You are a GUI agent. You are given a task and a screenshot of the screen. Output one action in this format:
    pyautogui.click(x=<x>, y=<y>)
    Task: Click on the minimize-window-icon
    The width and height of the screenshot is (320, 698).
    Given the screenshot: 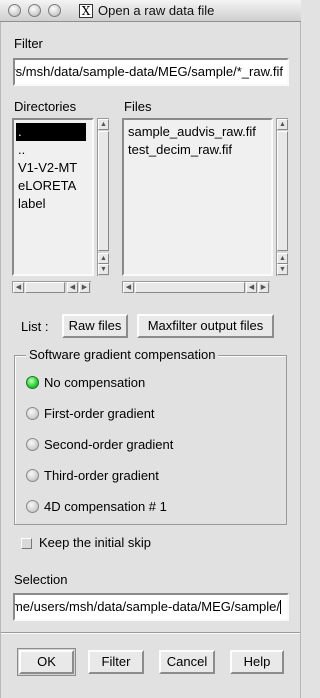 What is the action you would take?
    pyautogui.click(x=34, y=10)
    